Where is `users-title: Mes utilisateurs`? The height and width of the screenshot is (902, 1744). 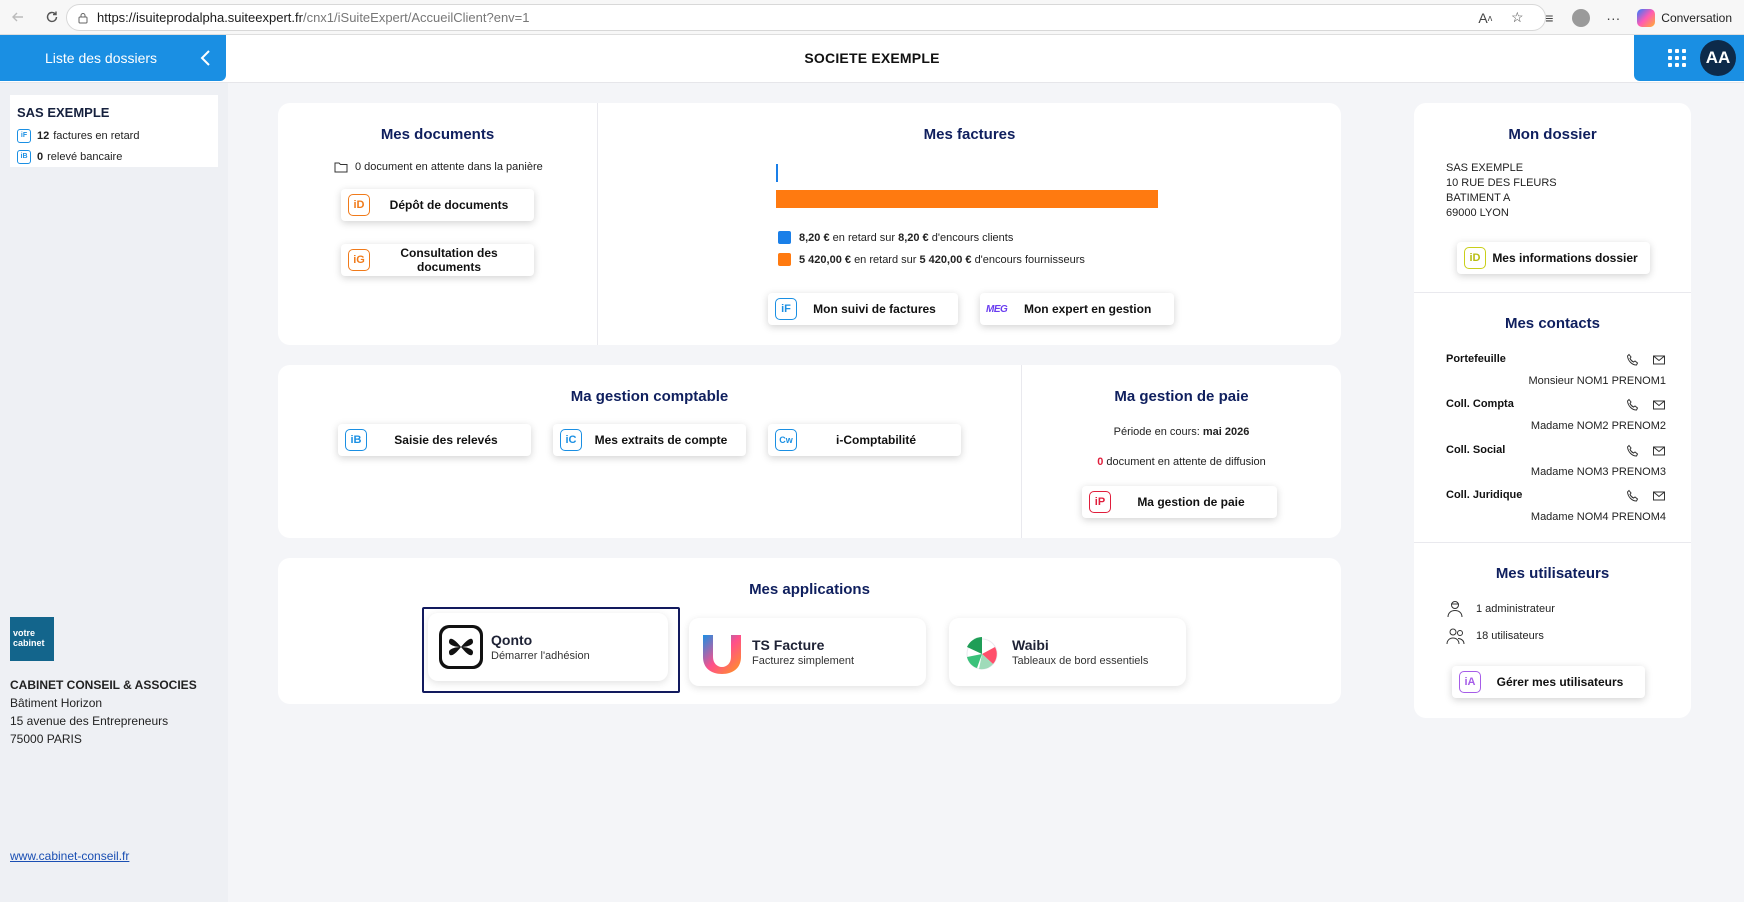 users-title: Mes utilisateurs is located at coordinates (1552, 573).